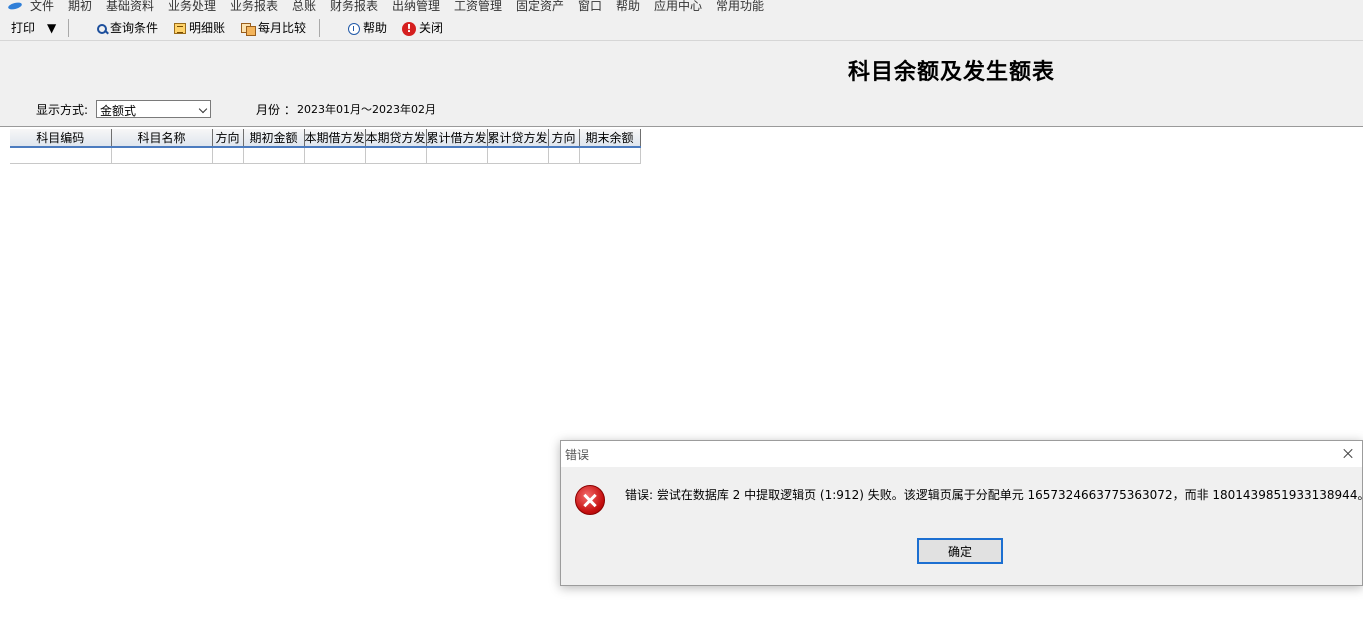 The width and height of the screenshot is (1363, 635). I want to click on display-mode-label: 显示方式:, so click(62, 110).